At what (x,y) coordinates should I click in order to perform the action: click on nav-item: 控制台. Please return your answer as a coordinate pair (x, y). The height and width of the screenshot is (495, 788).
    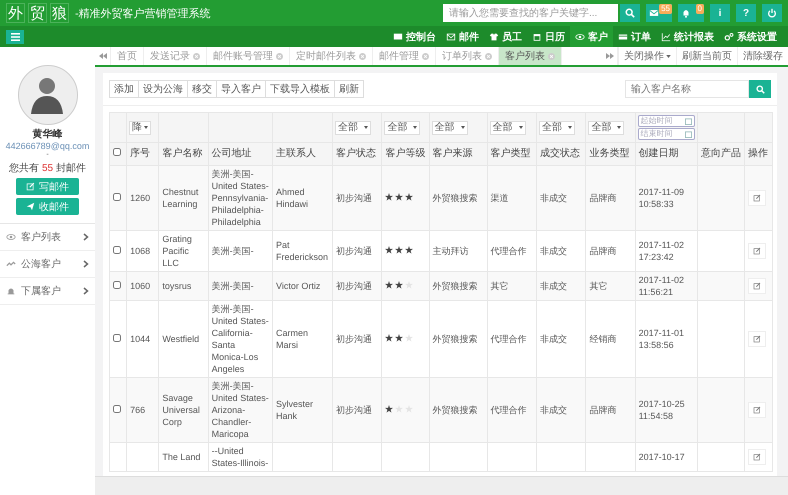
    Looking at the image, I should click on (414, 36).